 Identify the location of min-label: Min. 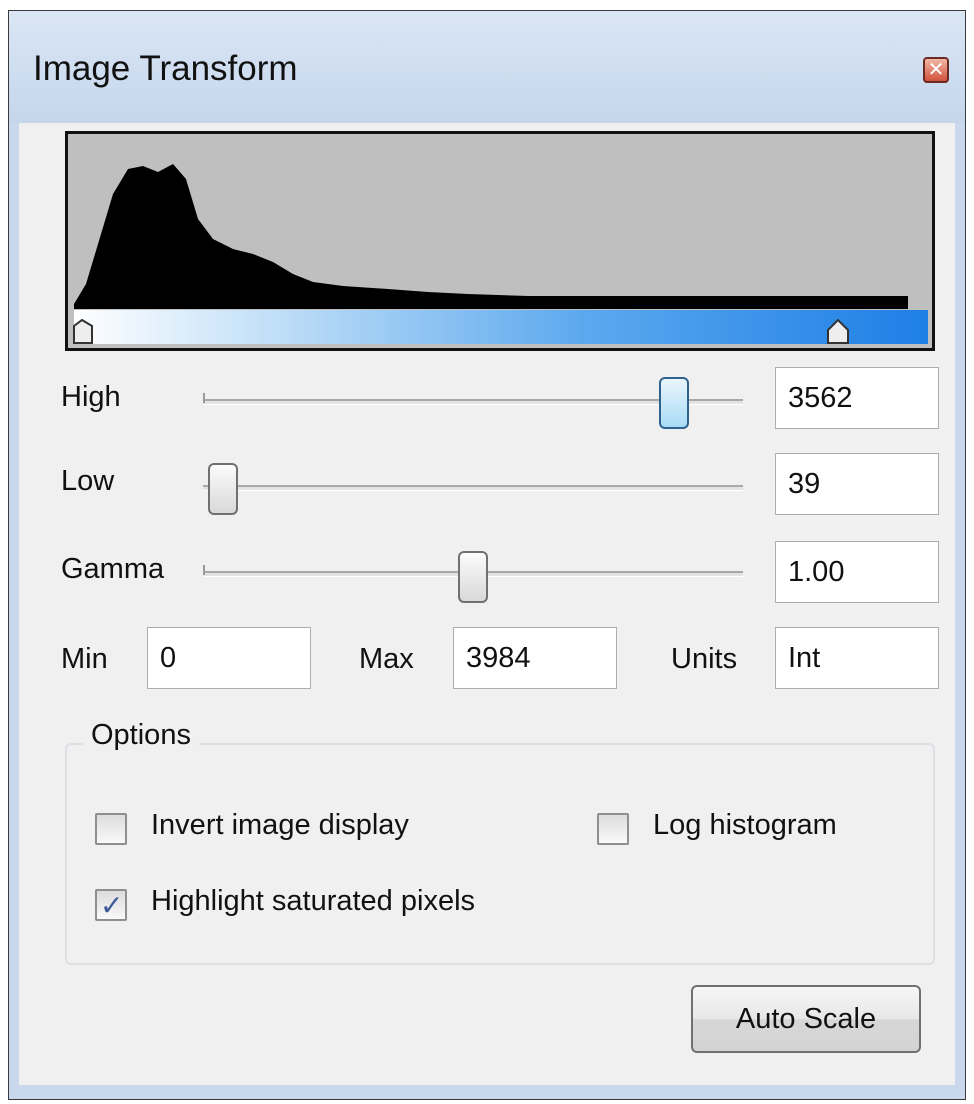
(84, 659).